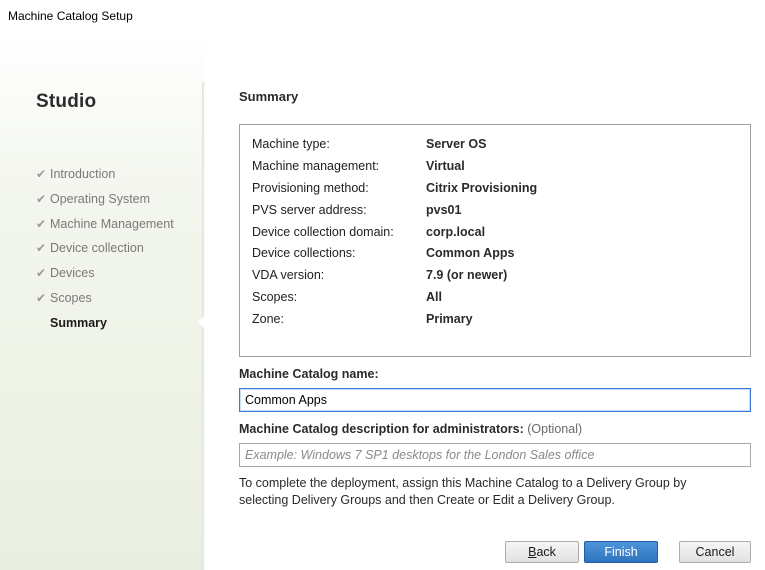 The height and width of the screenshot is (570, 765). Describe the element at coordinates (482, 188) in the screenshot. I see `summary-value: Citrix Provisioning` at that location.